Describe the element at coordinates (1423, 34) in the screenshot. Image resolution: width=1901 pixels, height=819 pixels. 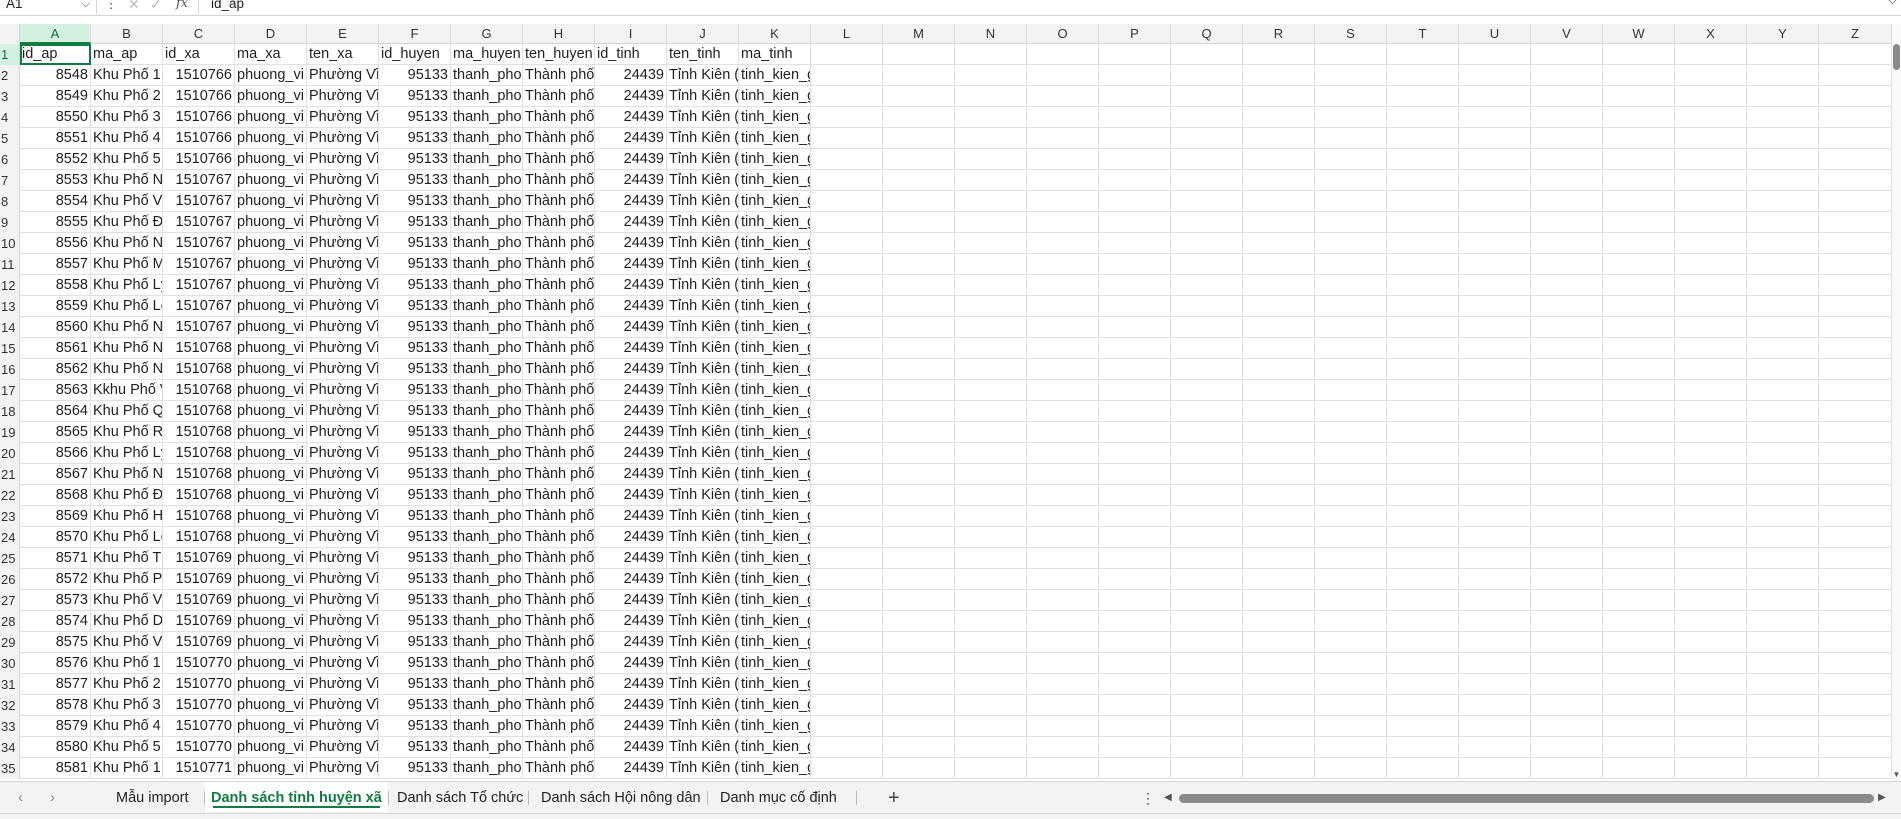
I see `column-header-t: T` at that location.